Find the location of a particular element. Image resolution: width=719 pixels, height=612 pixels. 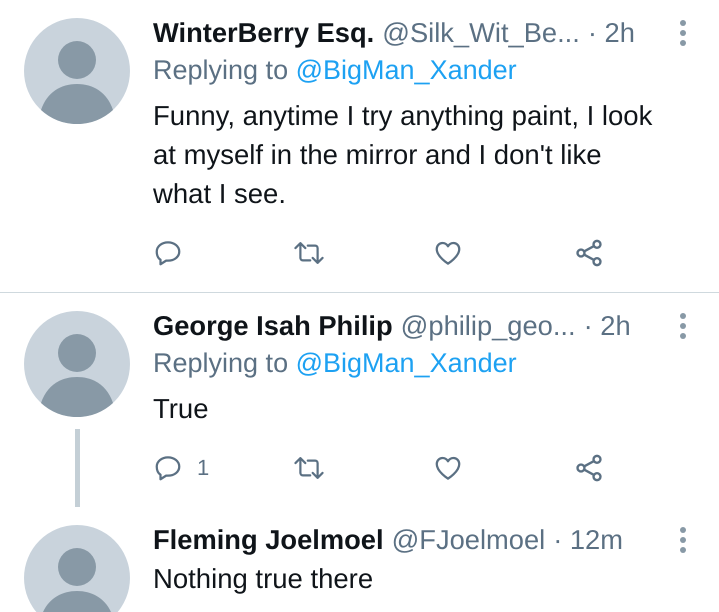

user-name: WinterBerry Esq. is located at coordinates (263, 33).